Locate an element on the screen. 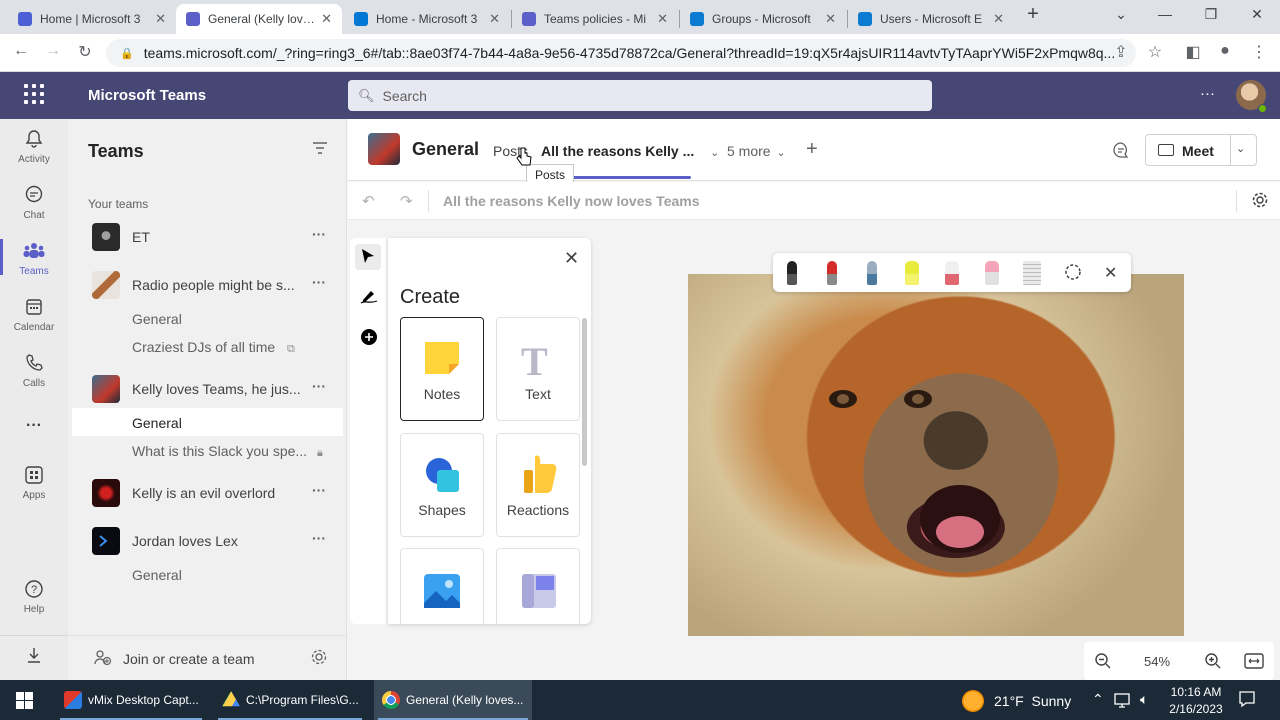 Image resolution: width=1280 pixels, height=720 pixels. browser-tab-active: General (Kelly loves ✕ is located at coordinates (259, 19).